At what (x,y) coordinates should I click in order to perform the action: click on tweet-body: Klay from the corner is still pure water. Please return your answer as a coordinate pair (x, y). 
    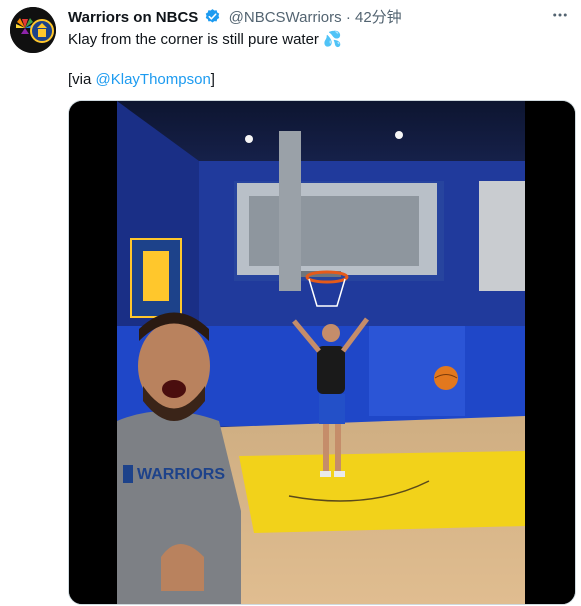
    Looking at the image, I should click on (193, 39).